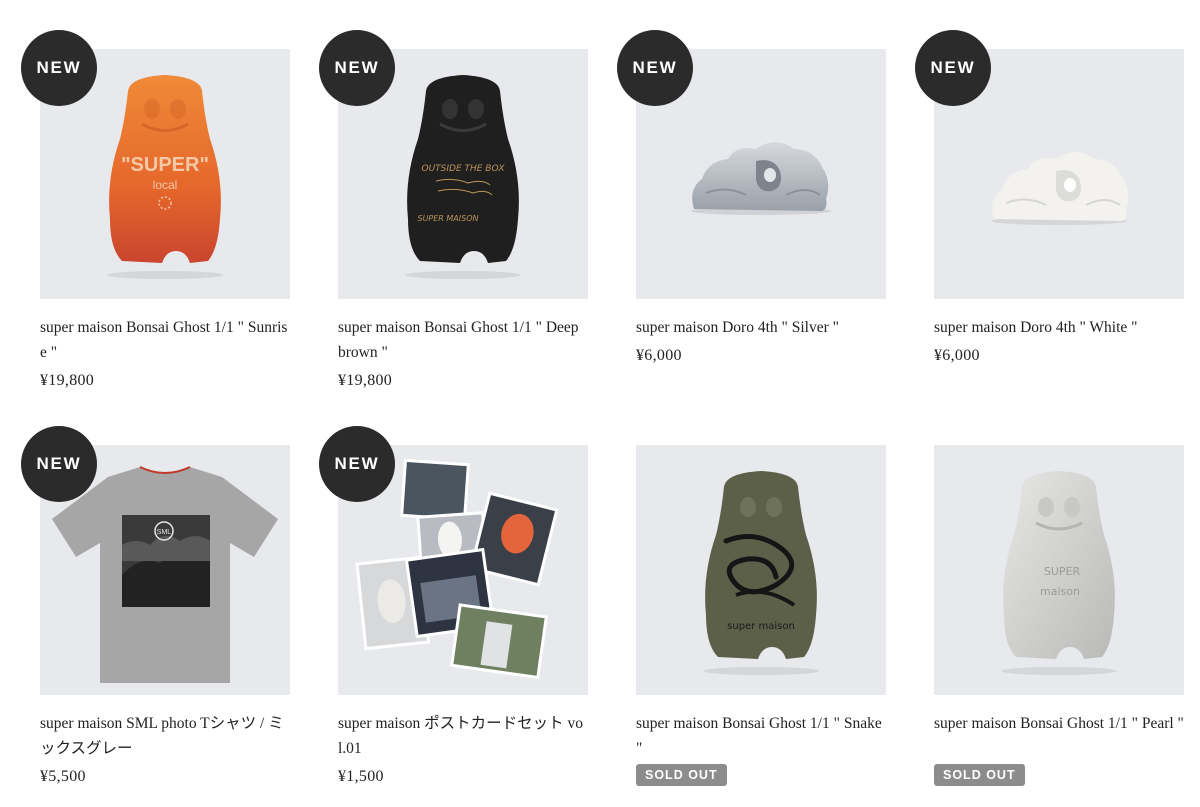 The width and height of the screenshot is (1200, 807). What do you see at coordinates (361, 776) in the screenshot?
I see `product-price: ¥1,500` at bounding box center [361, 776].